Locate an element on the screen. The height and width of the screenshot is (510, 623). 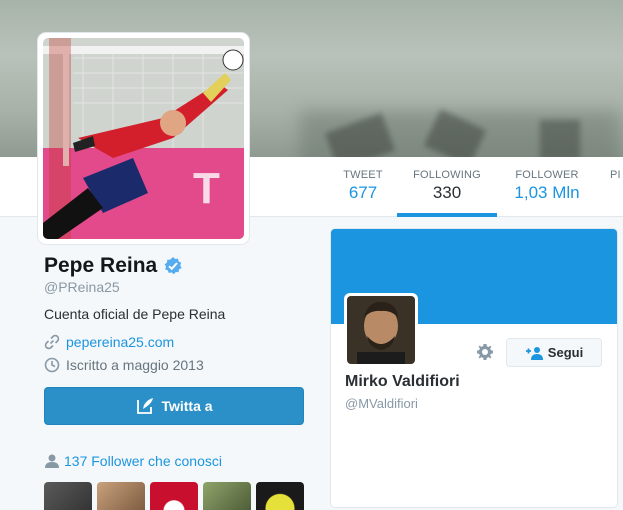
stat-tweets-label: TWEET is located at coordinates (363, 175).